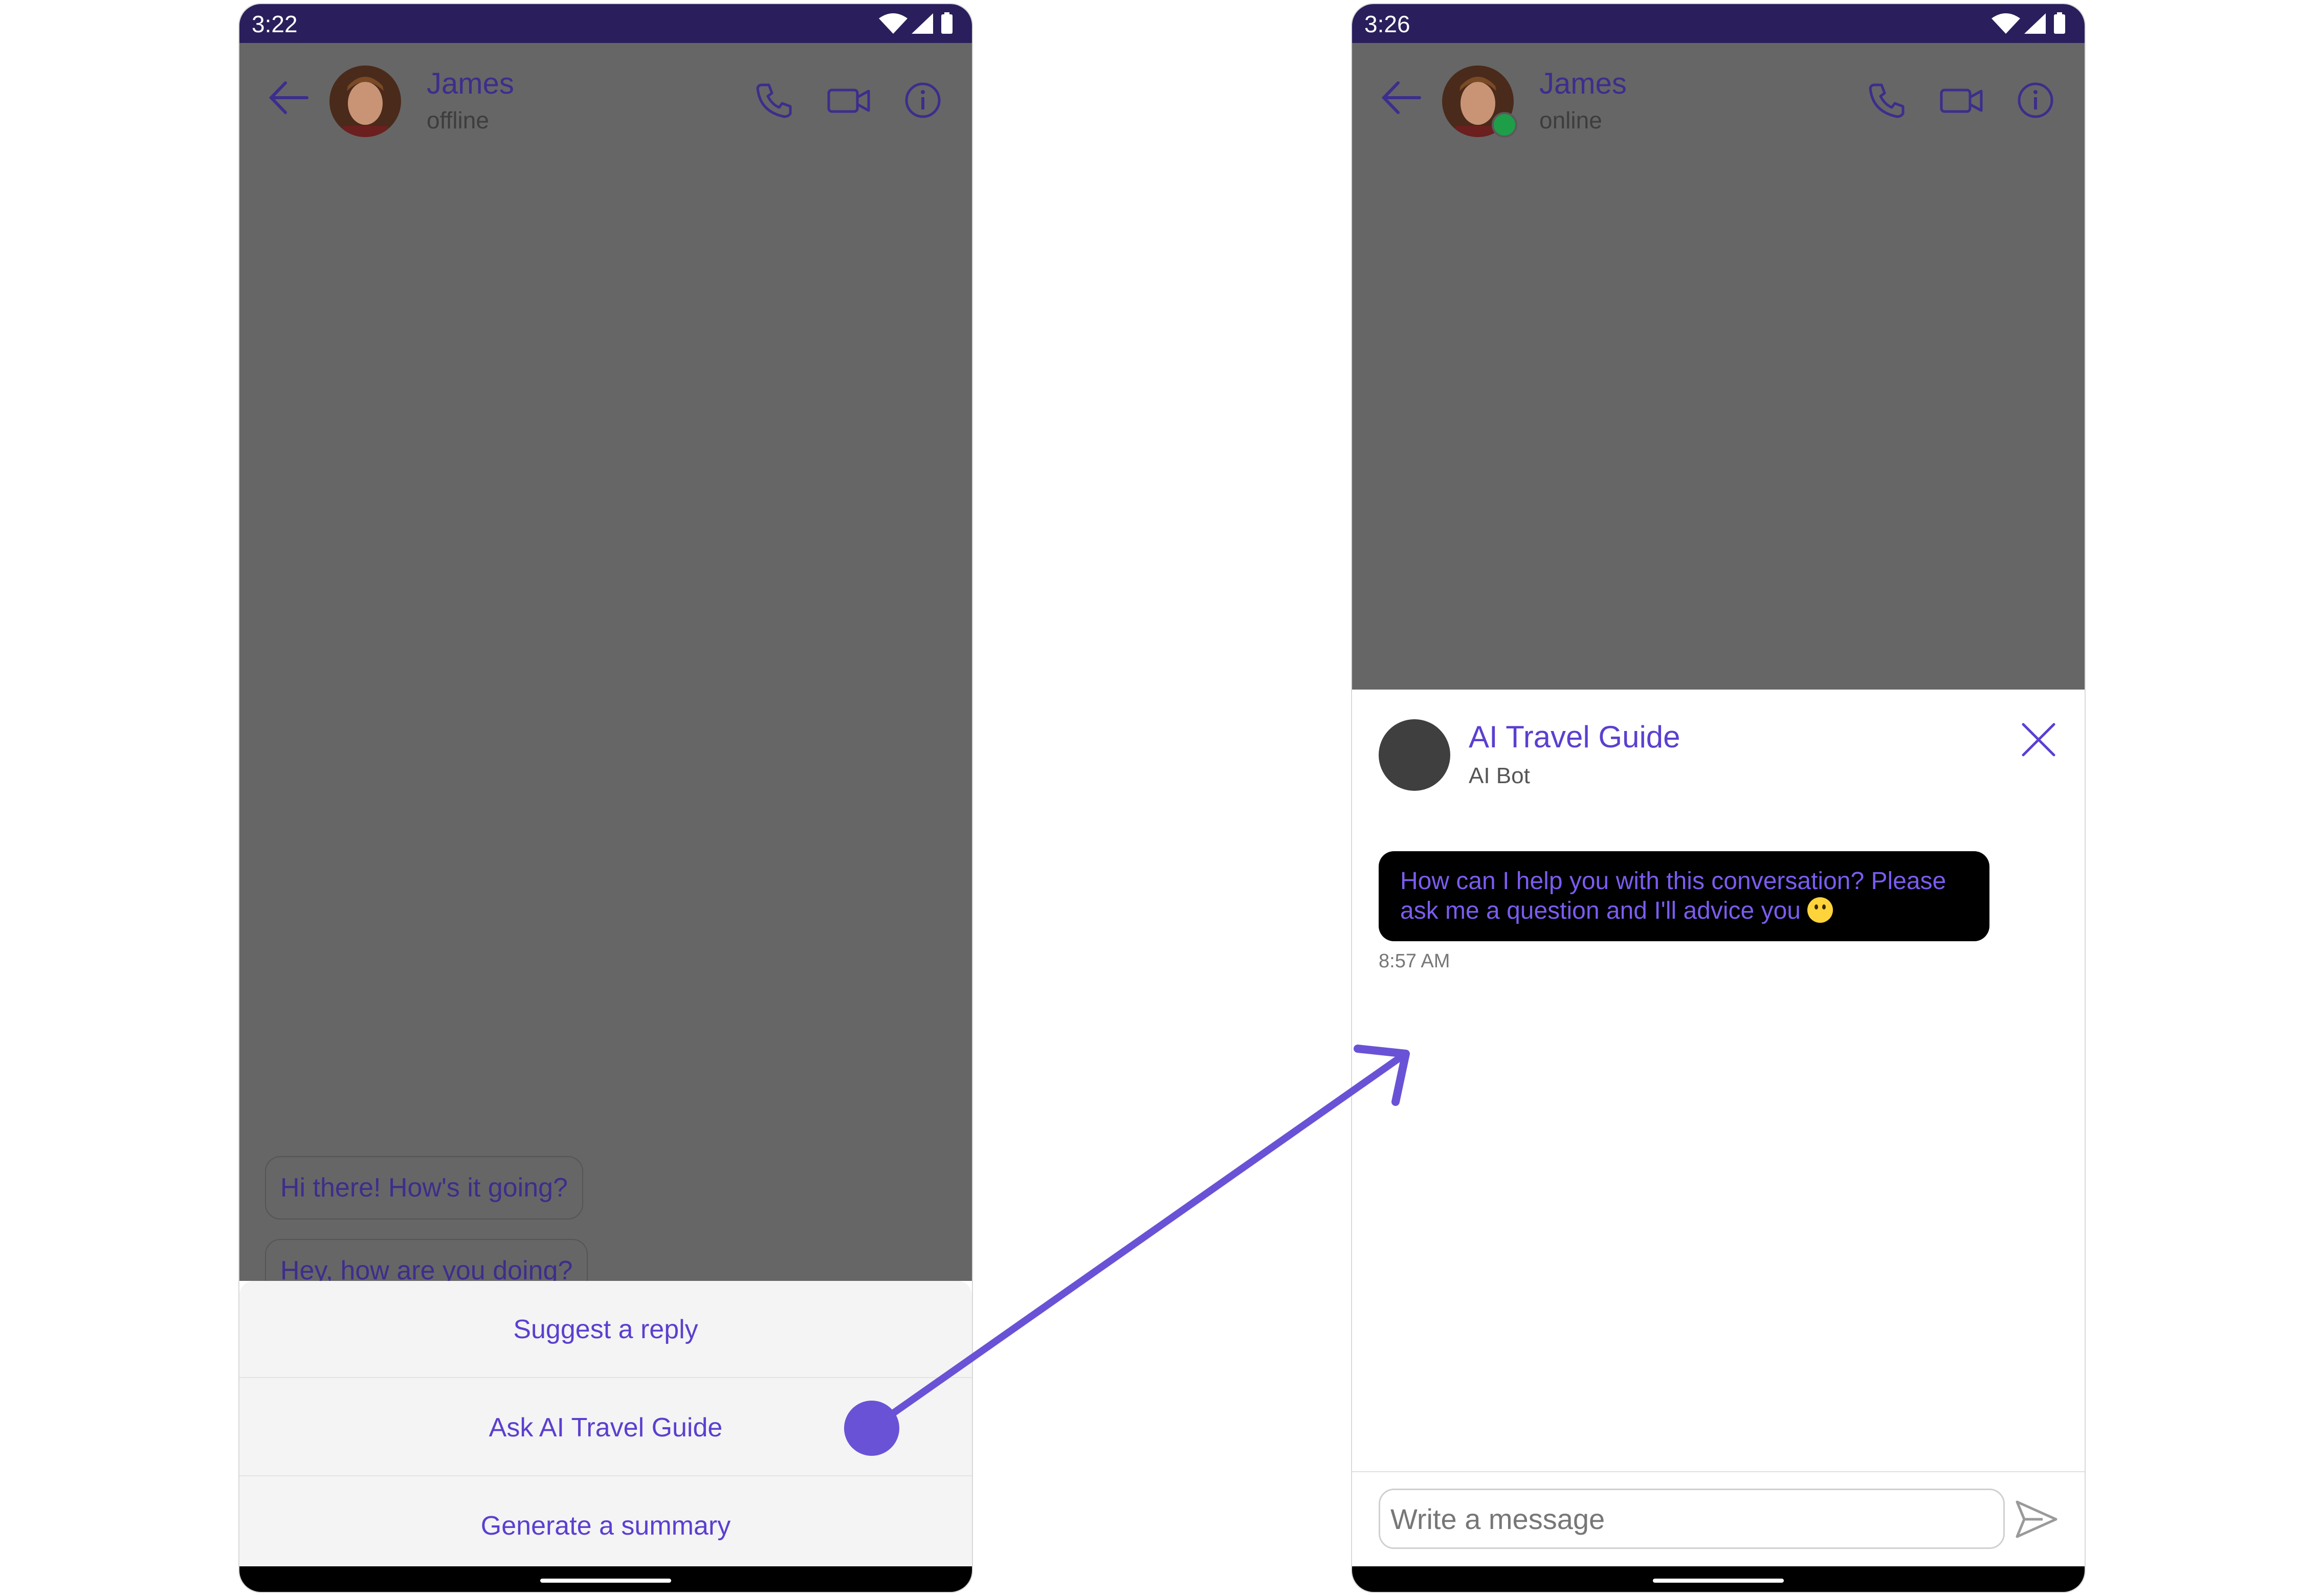  Describe the element at coordinates (1127, 1250) in the screenshot. I see `flow-arrow` at that location.